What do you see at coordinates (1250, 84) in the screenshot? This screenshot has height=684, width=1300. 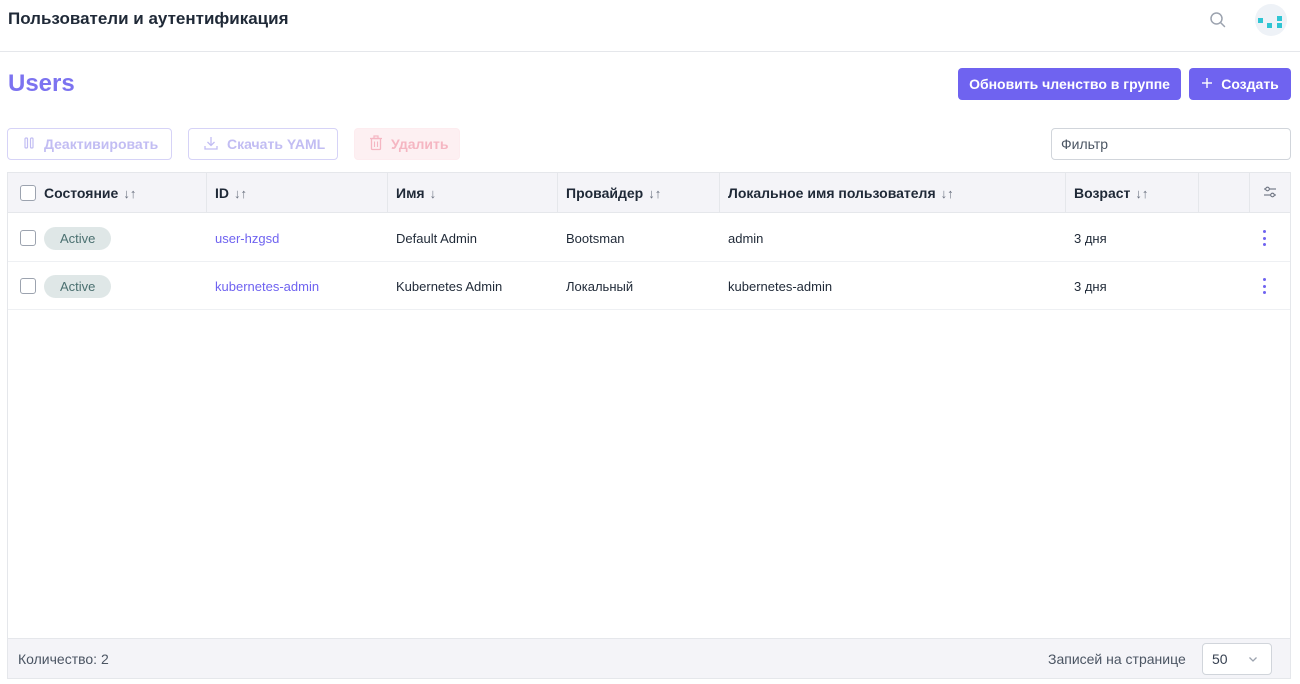 I see `create-label: Создать` at bounding box center [1250, 84].